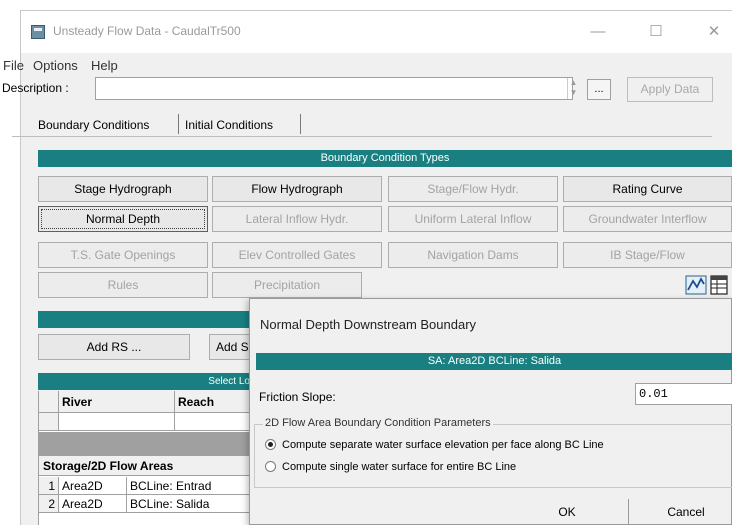 The height and width of the screenshot is (525, 732). I want to click on row-number: 1, so click(49, 486).